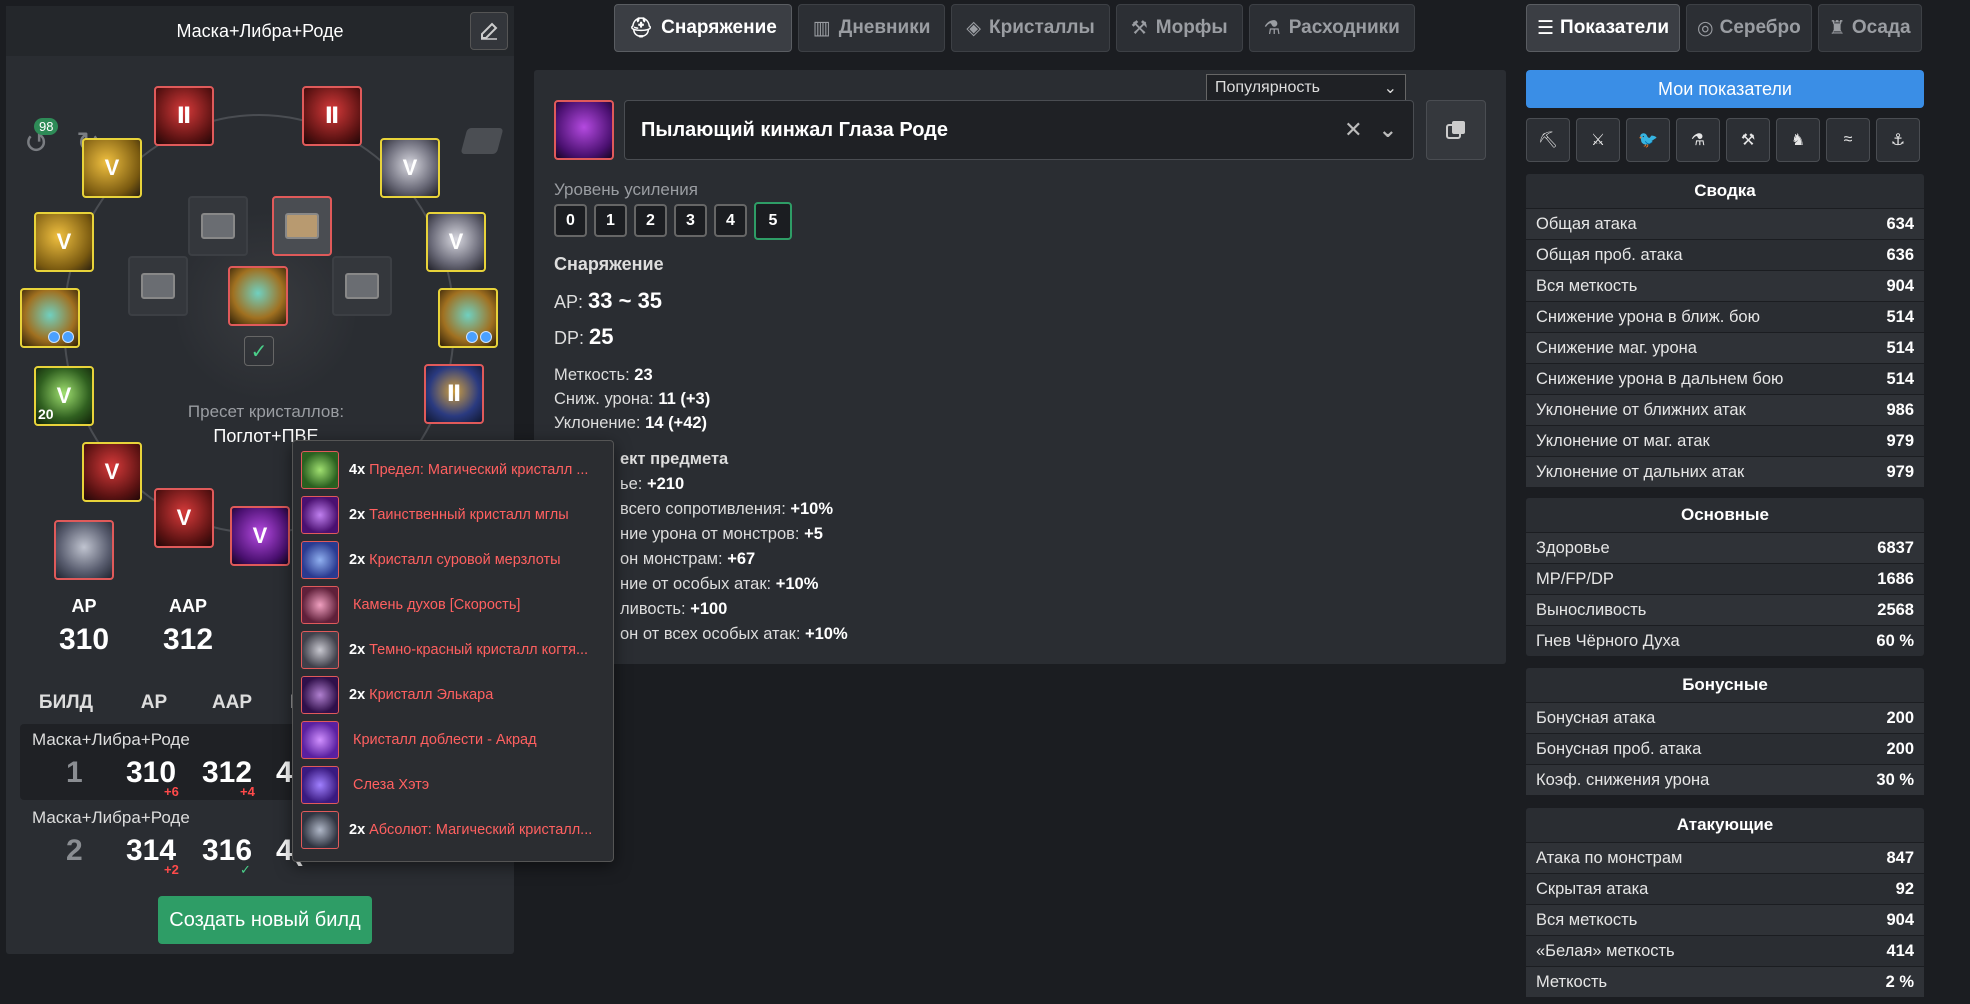 The height and width of the screenshot is (1004, 1970). What do you see at coordinates (650, 220) in the screenshot?
I see `level-button: 2` at bounding box center [650, 220].